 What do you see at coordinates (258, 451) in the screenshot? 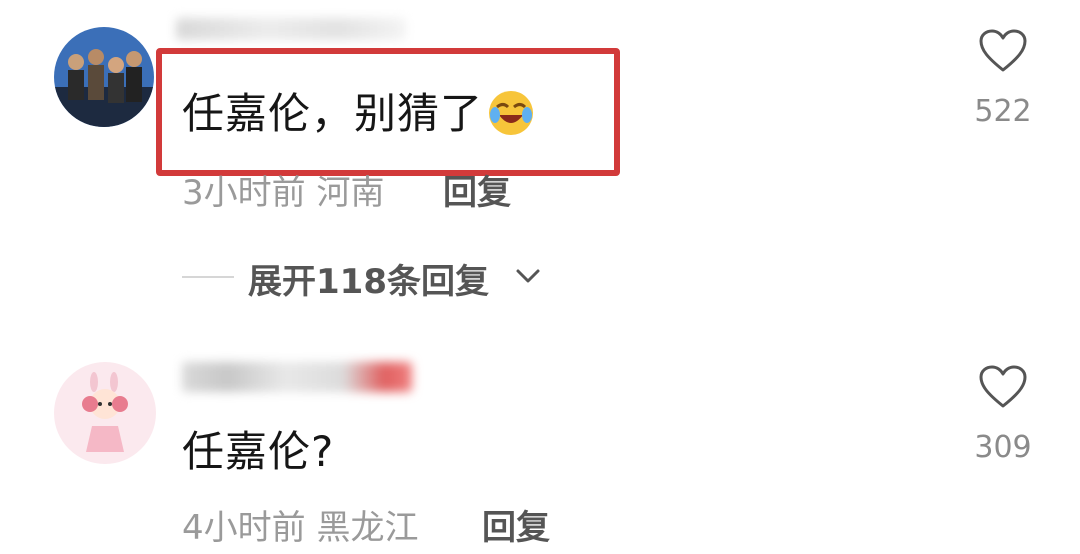
I see `comment-text: 任嘉伦?` at bounding box center [258, 451].